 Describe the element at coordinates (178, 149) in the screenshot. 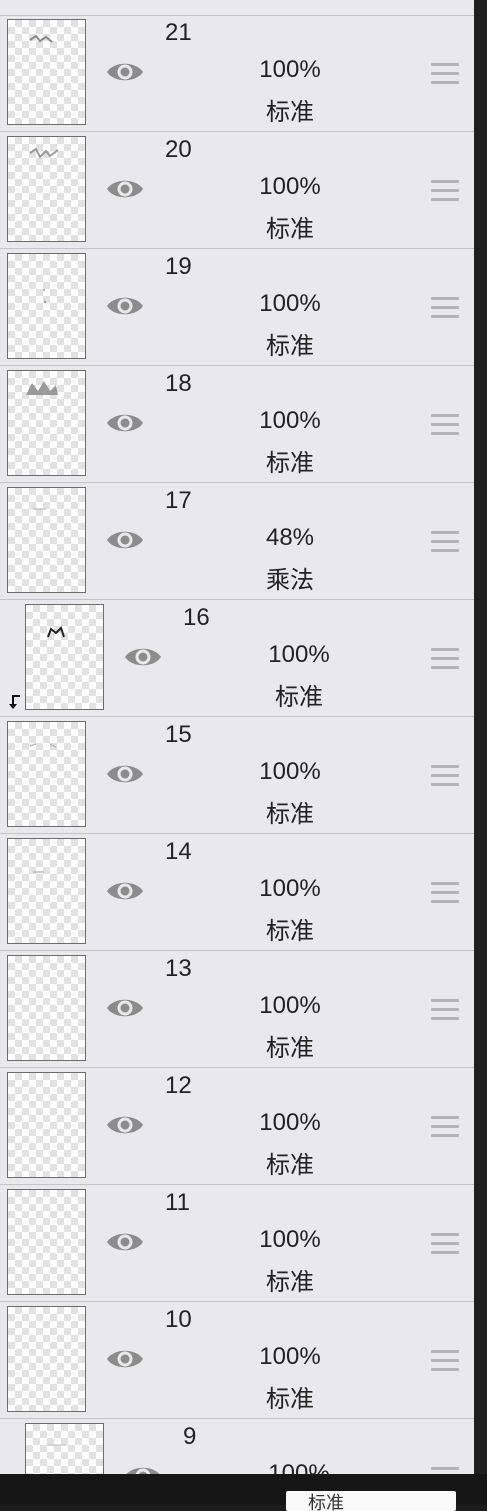

I see `layer-number: 20` at that location.